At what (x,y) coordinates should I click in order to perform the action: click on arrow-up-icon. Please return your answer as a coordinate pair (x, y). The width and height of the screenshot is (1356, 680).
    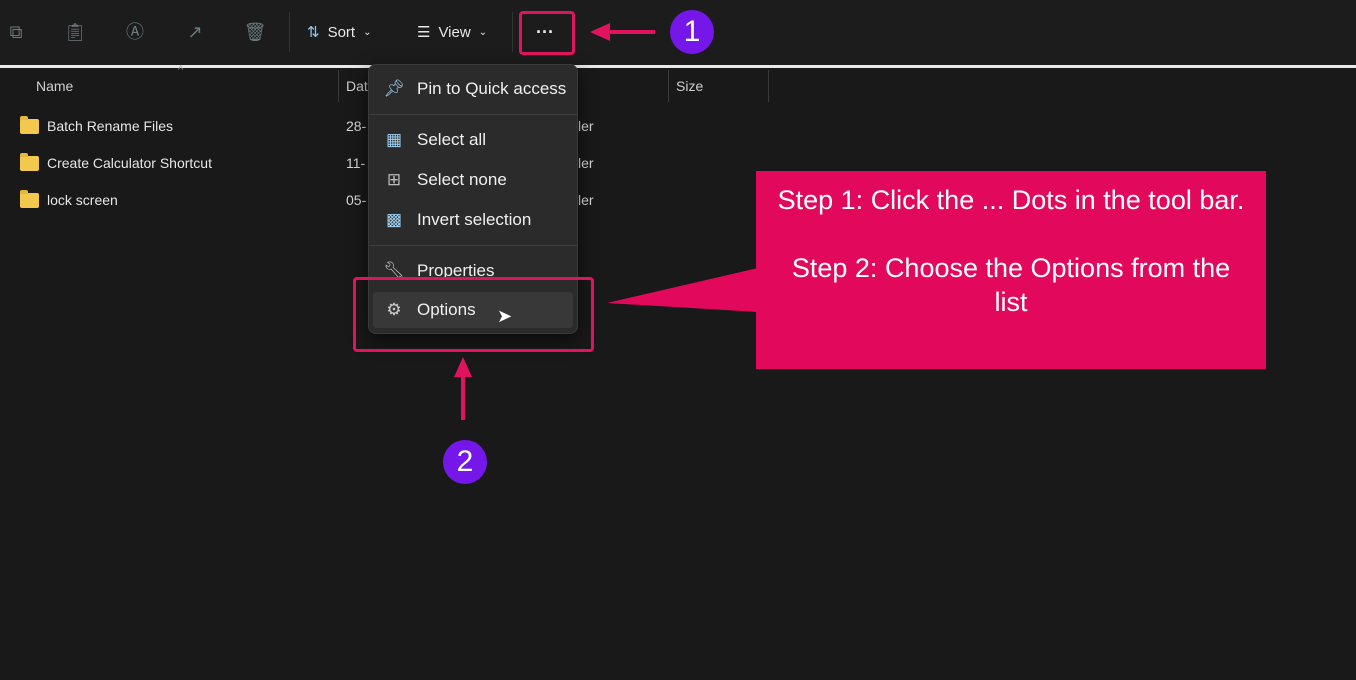
    Looking at the image, I should click on (463, 388).